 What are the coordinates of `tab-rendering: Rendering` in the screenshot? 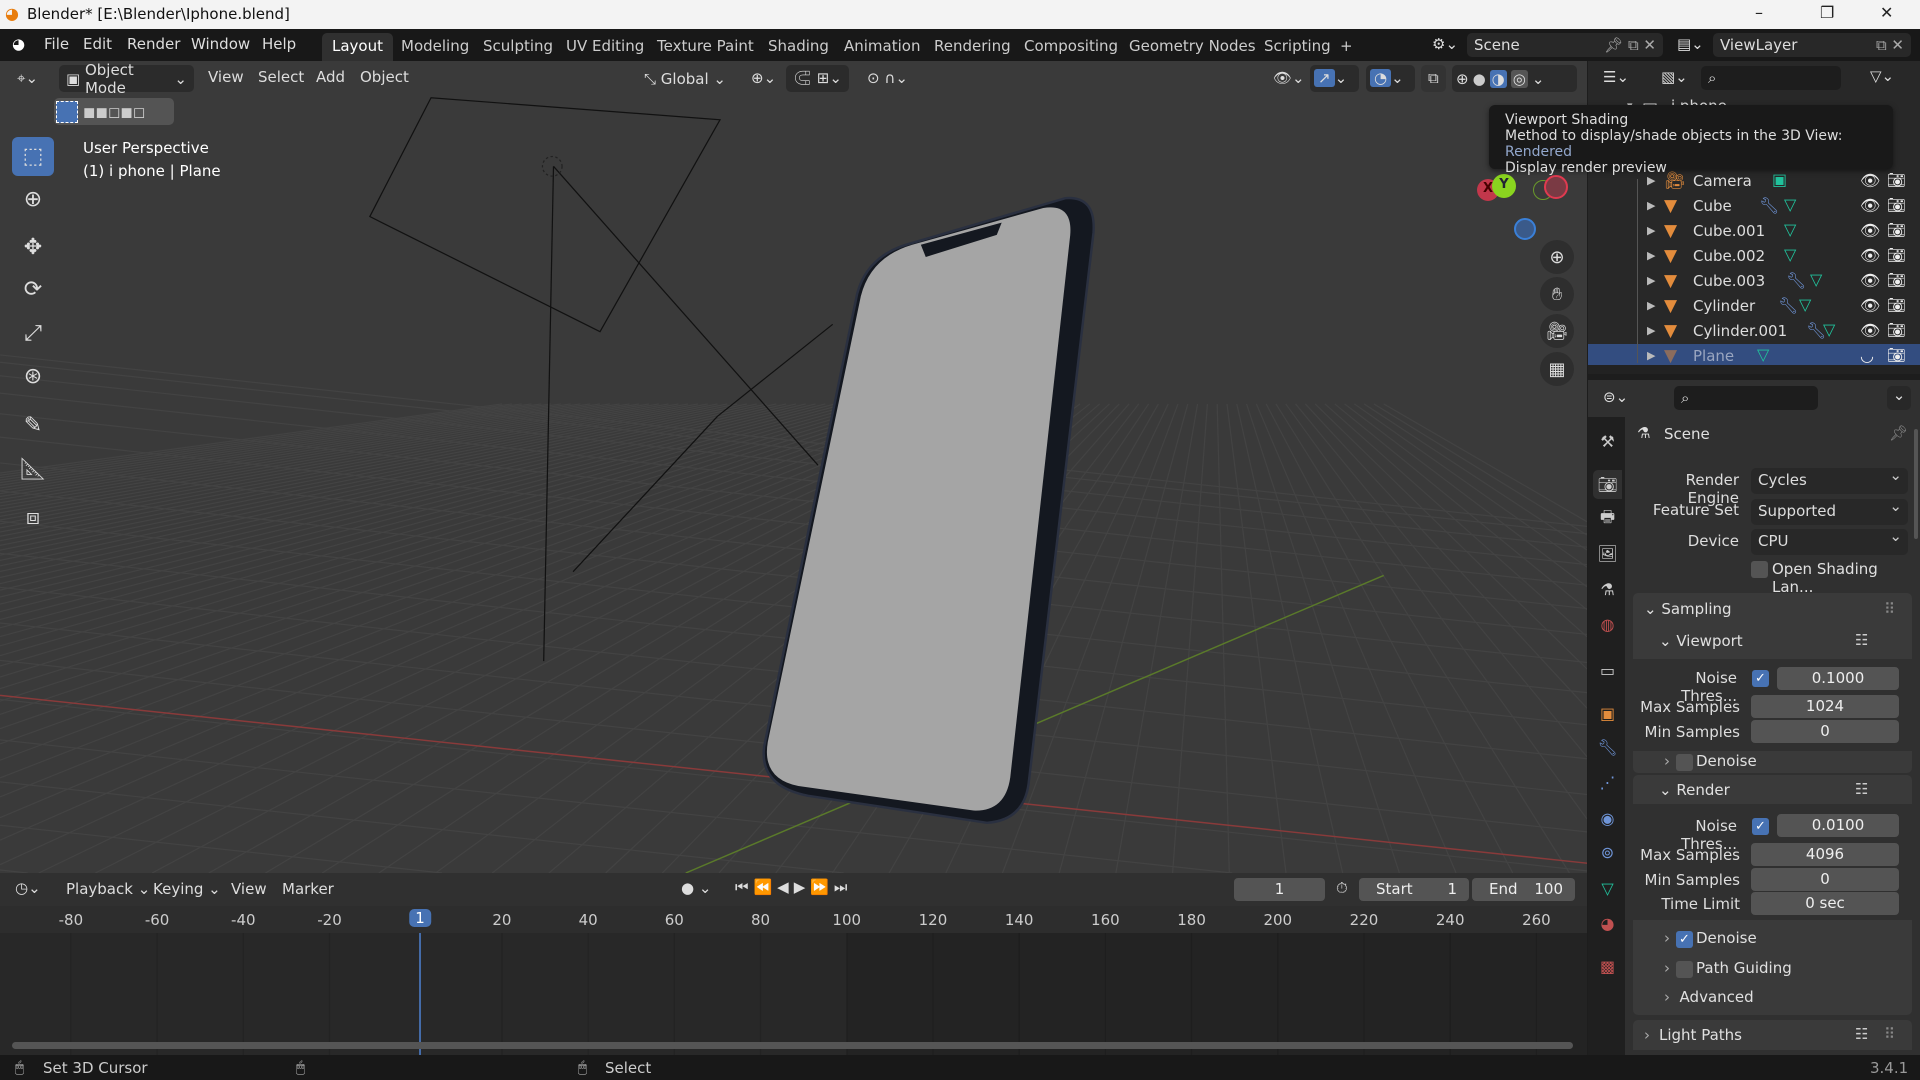 It's located at (972, 47).